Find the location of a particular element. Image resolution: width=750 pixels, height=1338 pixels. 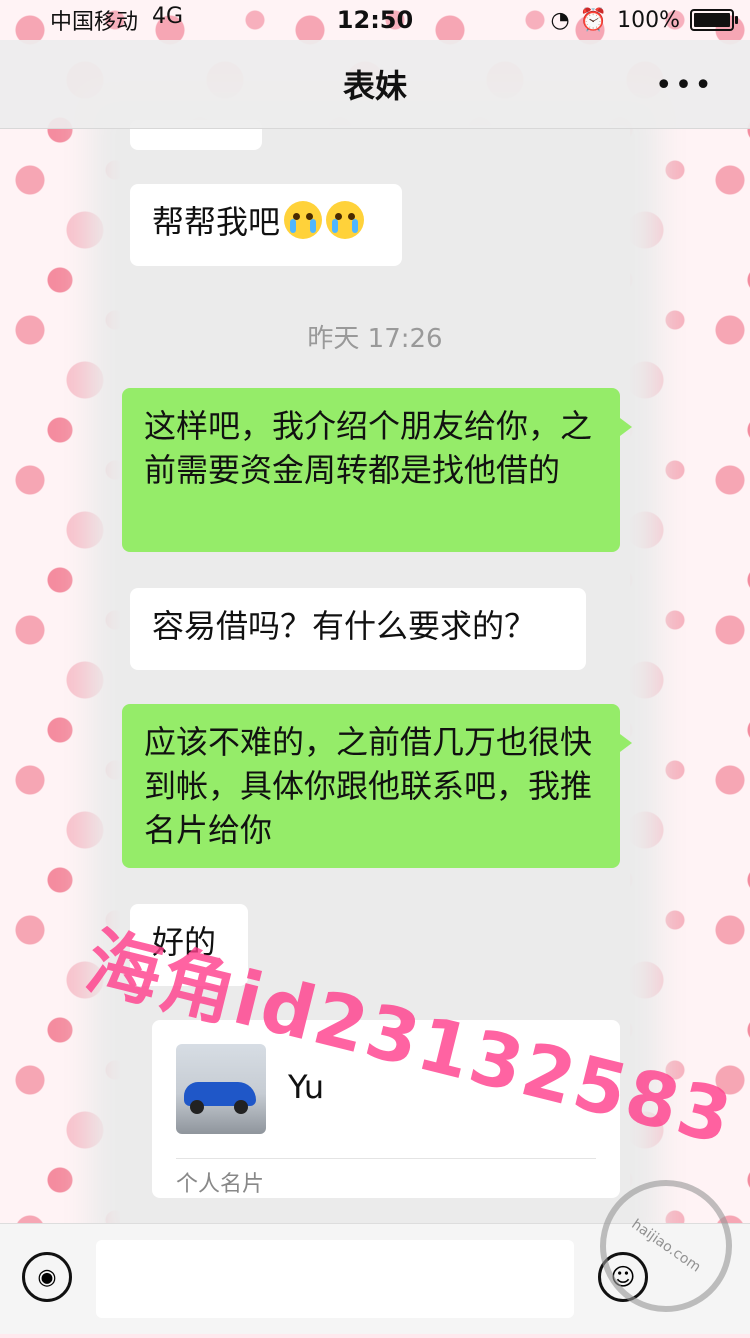

message-input is located at coordinates (335, 1279).